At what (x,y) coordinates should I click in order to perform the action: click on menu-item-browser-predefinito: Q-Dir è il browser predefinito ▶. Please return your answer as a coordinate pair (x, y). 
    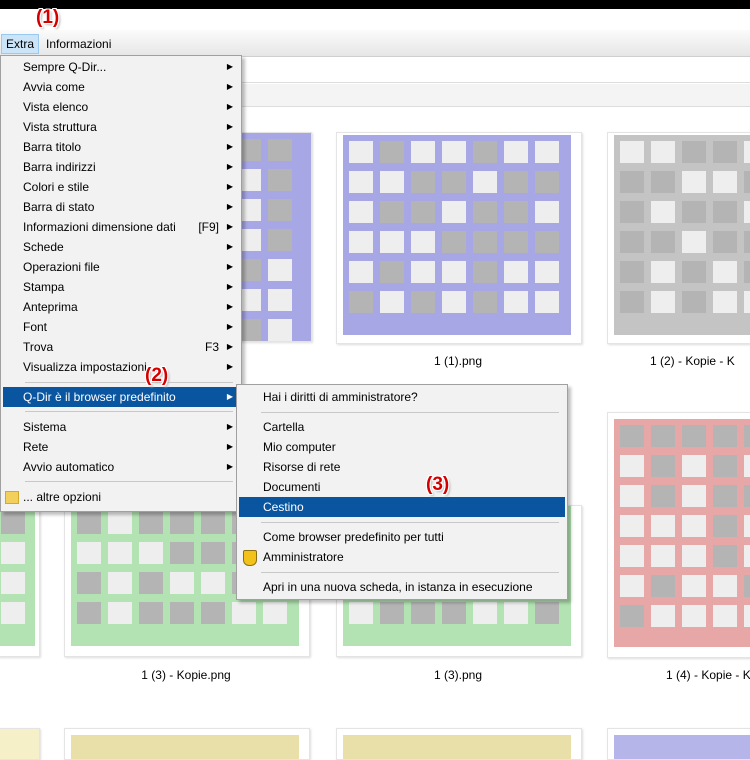
    Looking at the image, I should click on (121, 397).